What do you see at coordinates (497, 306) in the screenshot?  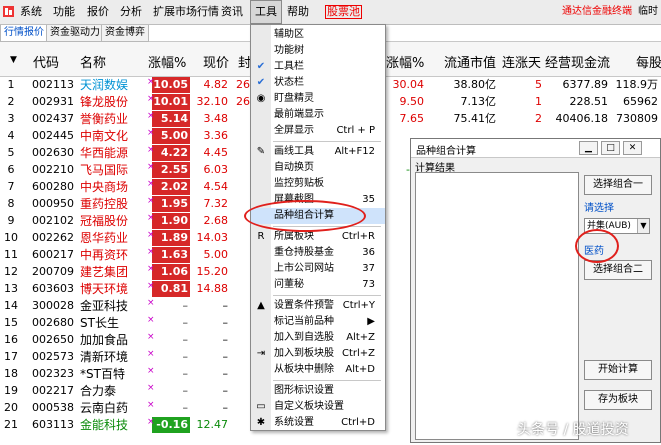 I see `result-listbox` at bounding box center [497, 306].